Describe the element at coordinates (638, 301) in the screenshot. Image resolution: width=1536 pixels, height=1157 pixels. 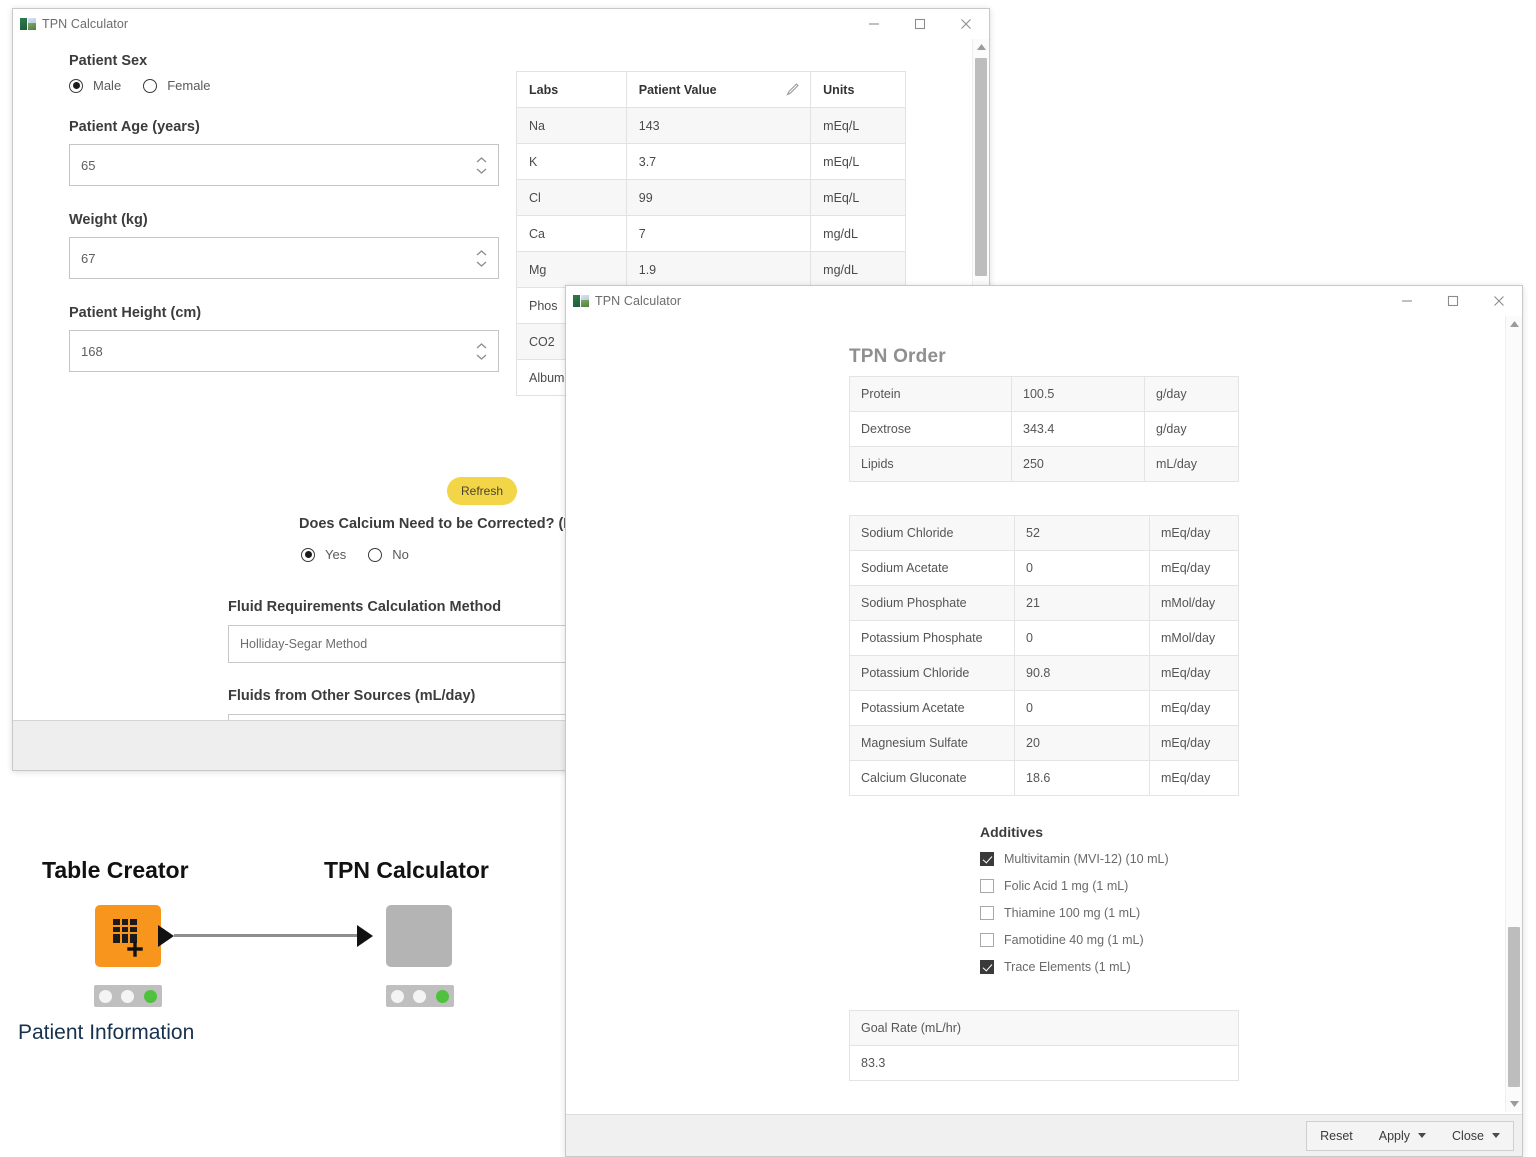
I see `right-window-title: TPN Calculator` at that location.